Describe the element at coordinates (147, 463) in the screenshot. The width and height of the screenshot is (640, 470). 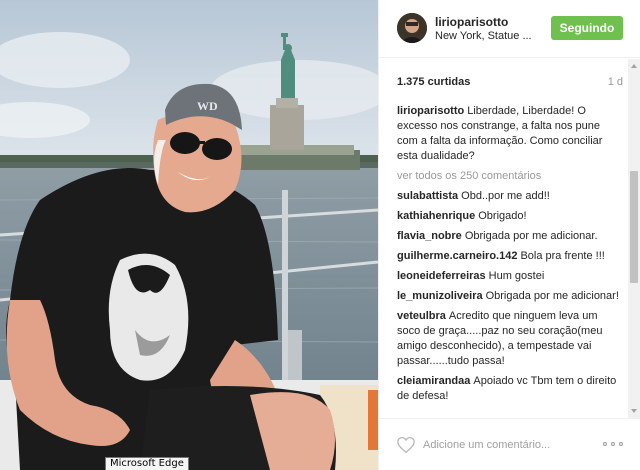
I see `browser-tooltip: Microsoft Edge` at that location.